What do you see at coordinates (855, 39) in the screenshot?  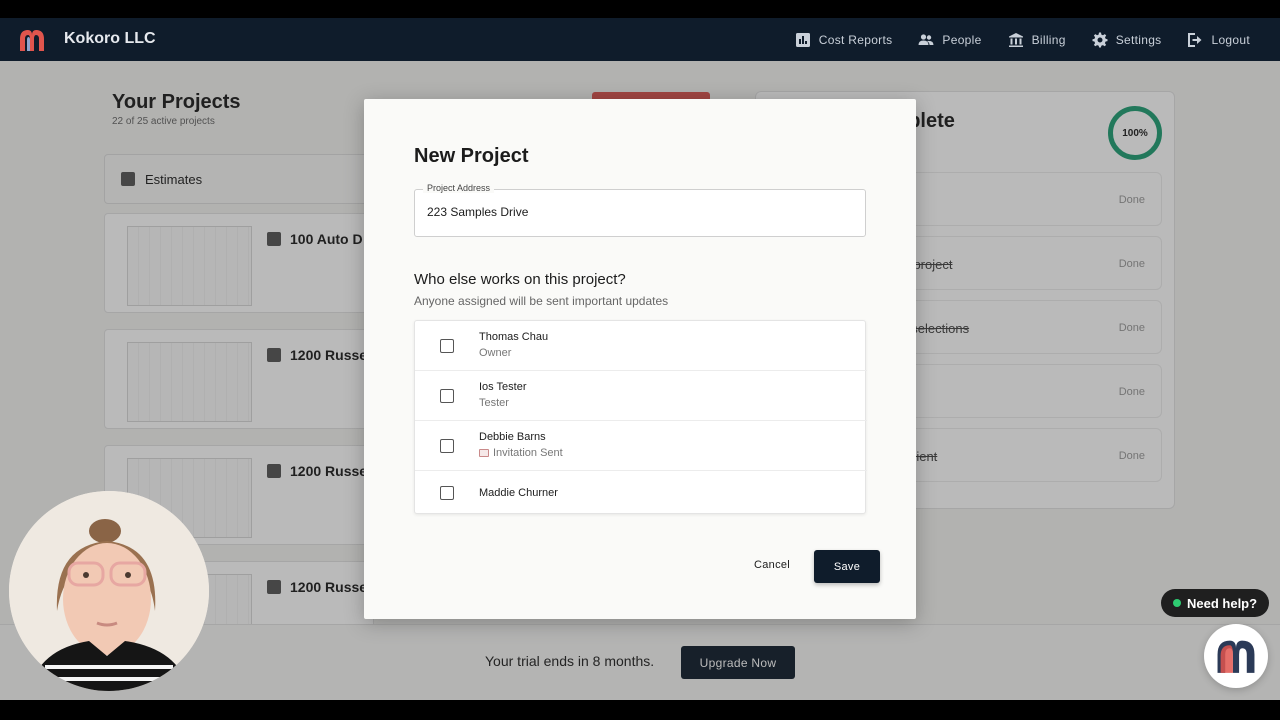 I see `nav-cost-reports-label: Cost Reports` at bounding box center [855, 39].